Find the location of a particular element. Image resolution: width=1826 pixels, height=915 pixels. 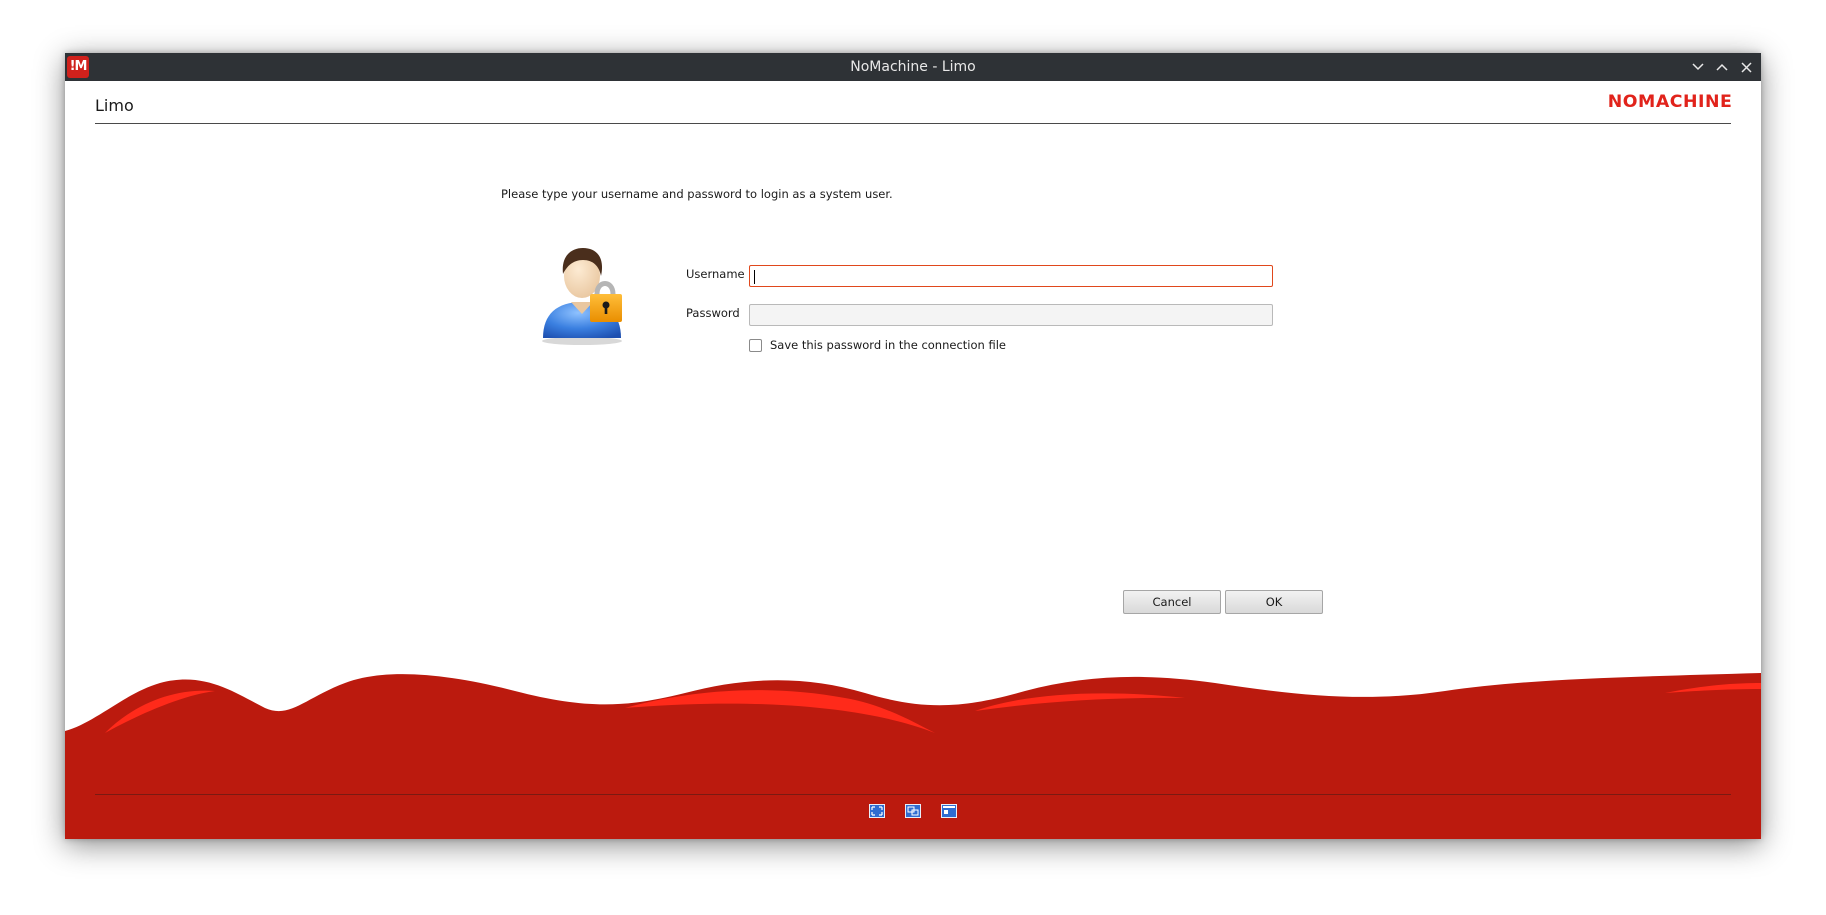

chevron-up-icon is located at coordinates (1722, 67).